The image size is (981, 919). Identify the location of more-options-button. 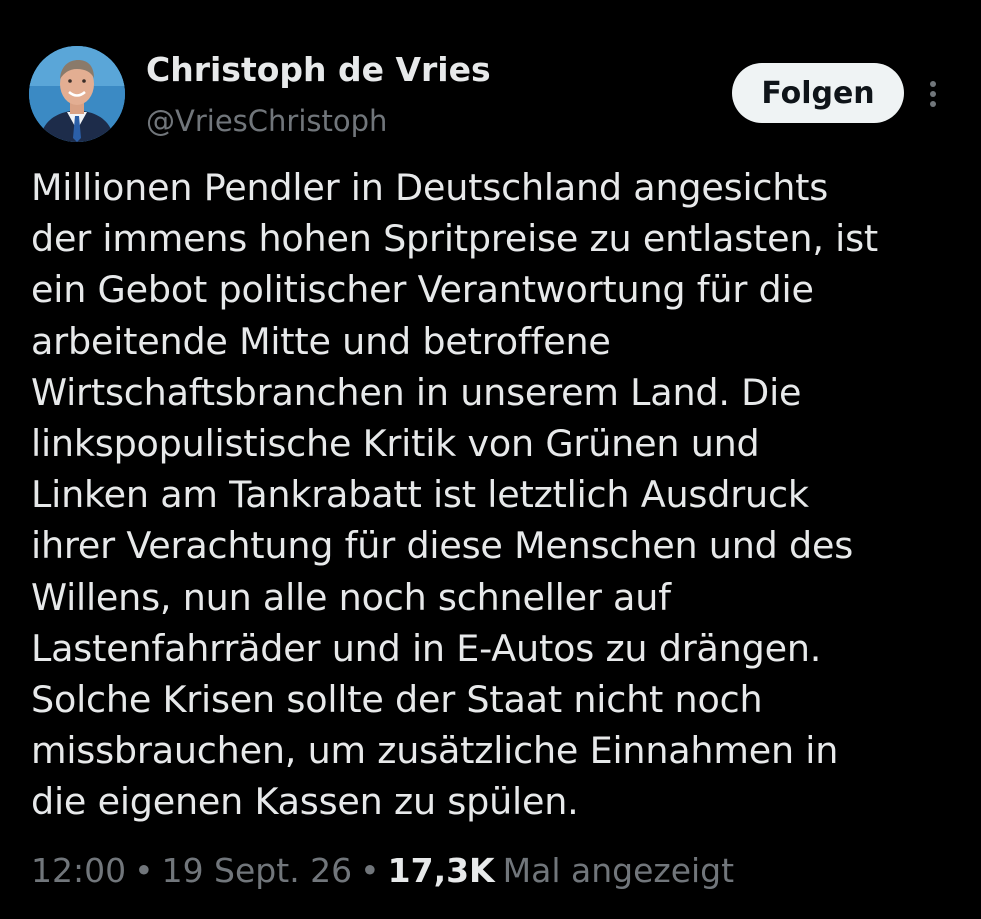
(933, 94).